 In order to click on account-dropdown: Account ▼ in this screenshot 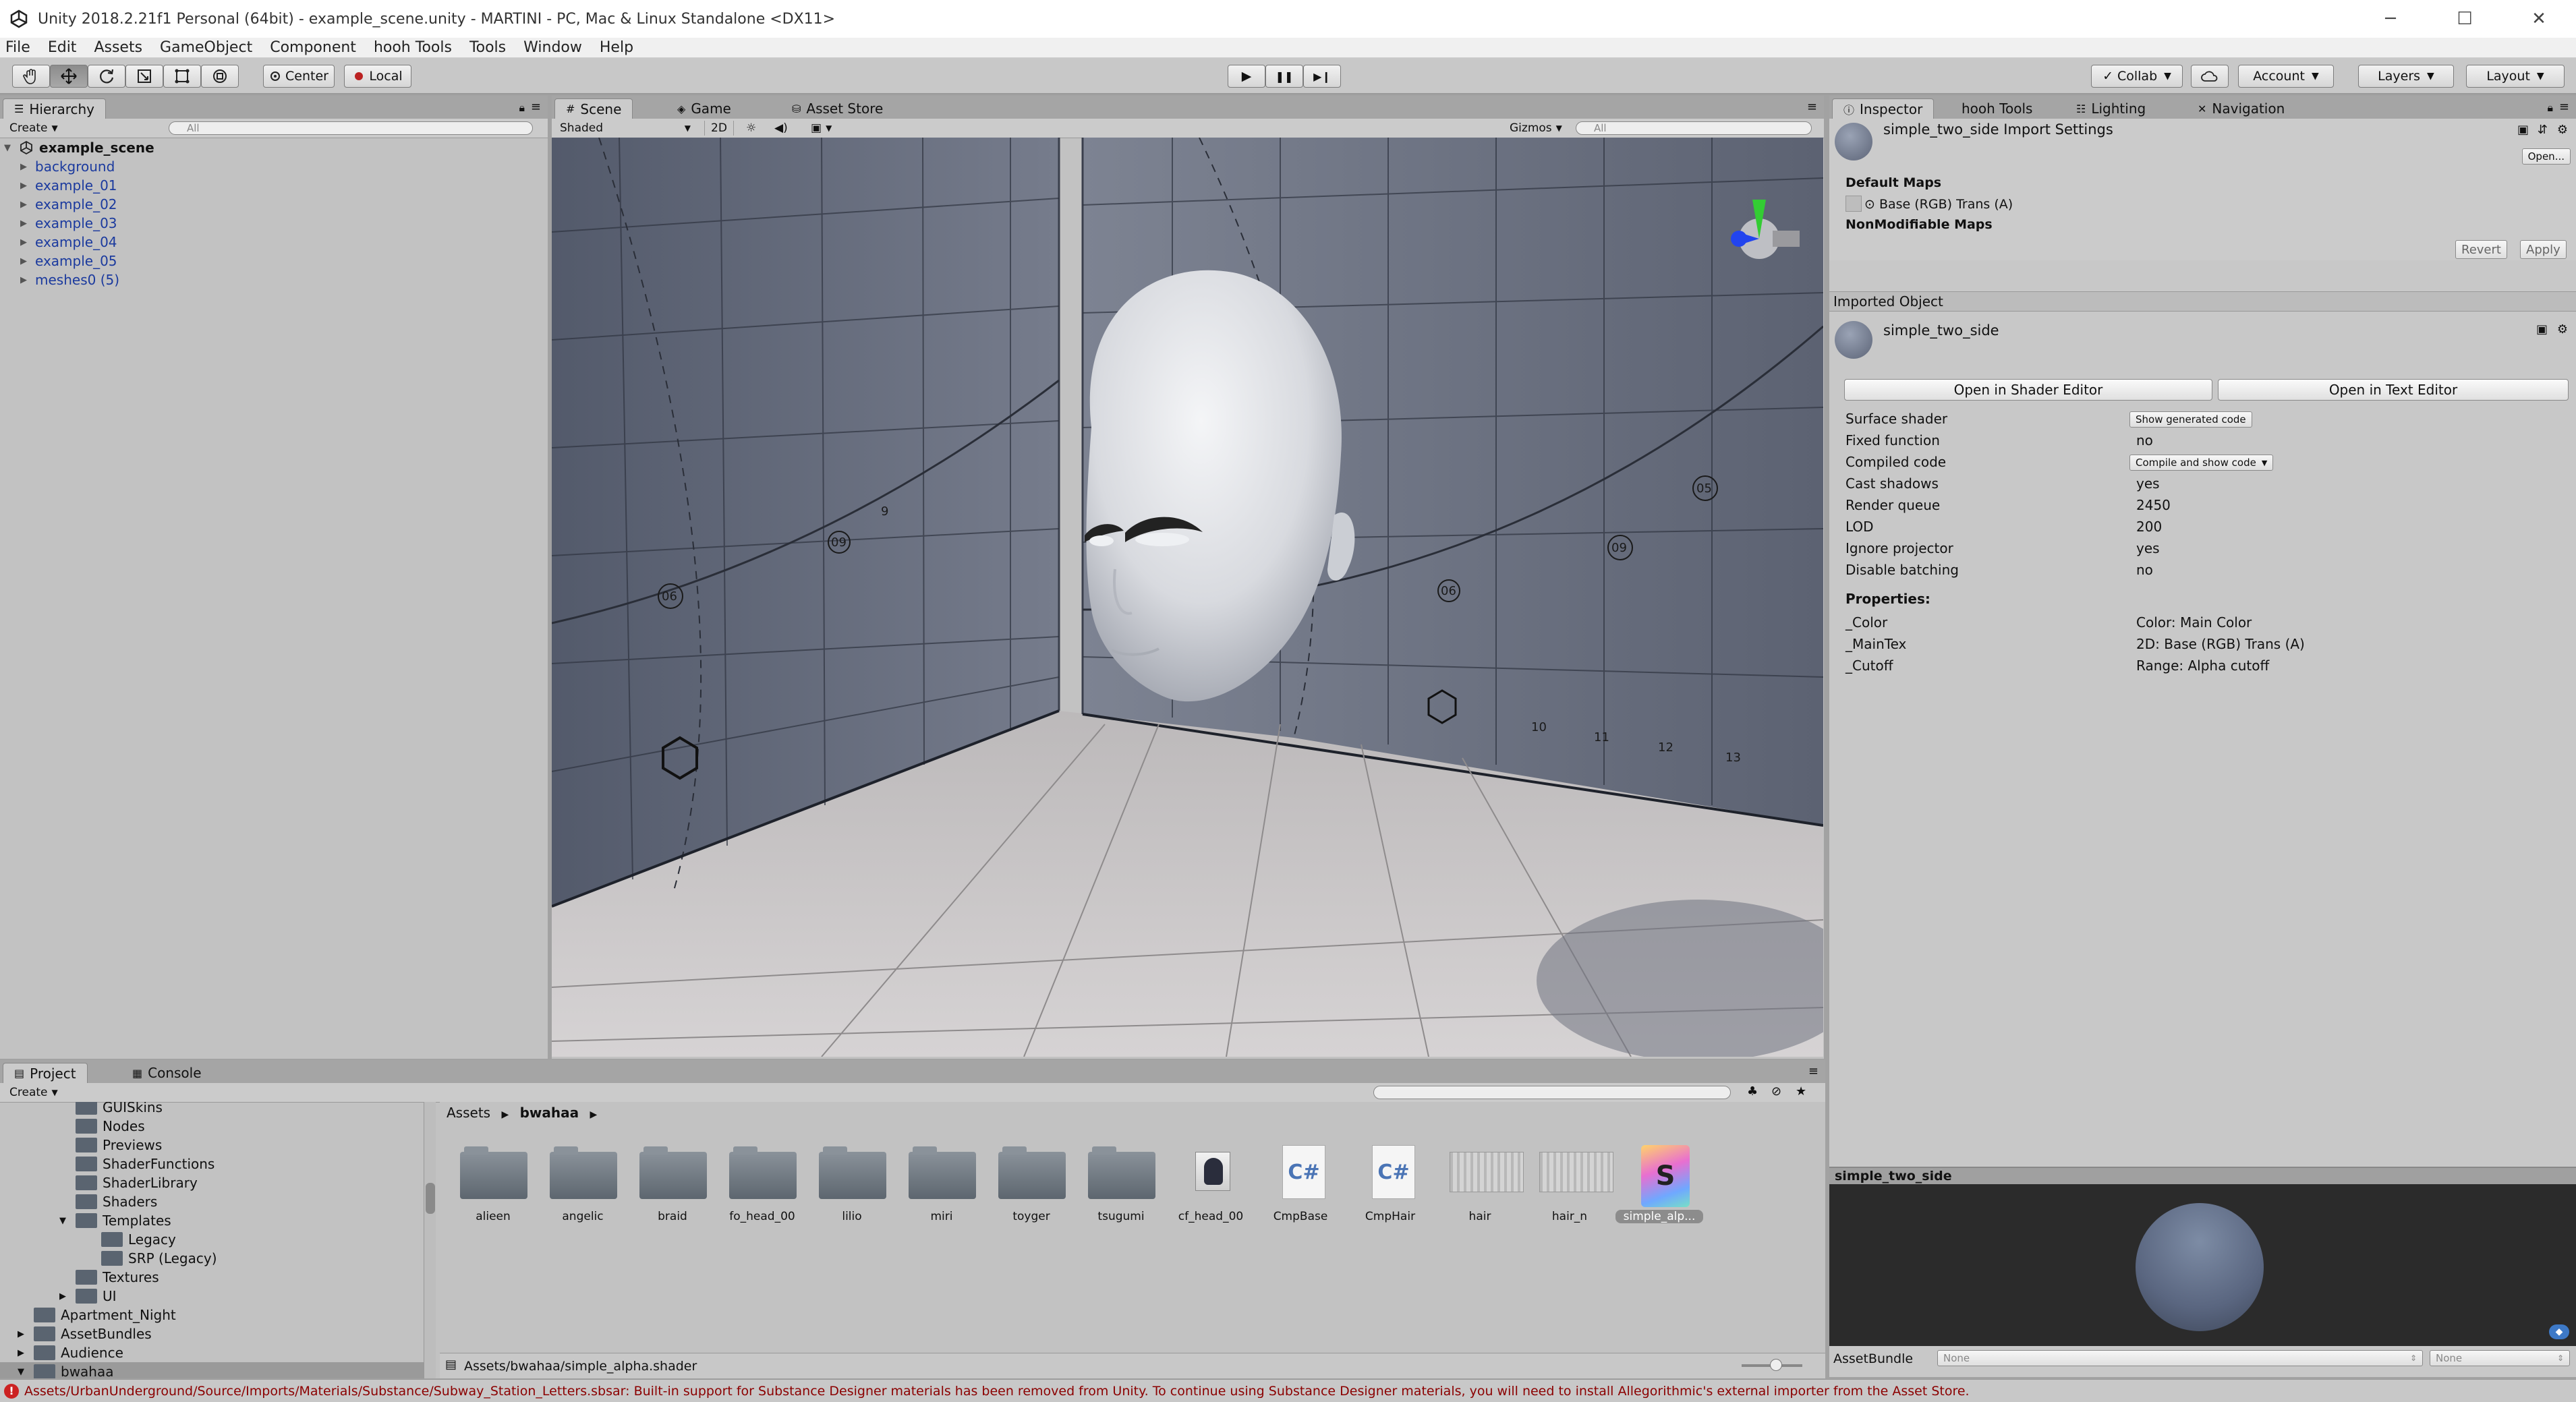, I will do `click(2286, 76)`.